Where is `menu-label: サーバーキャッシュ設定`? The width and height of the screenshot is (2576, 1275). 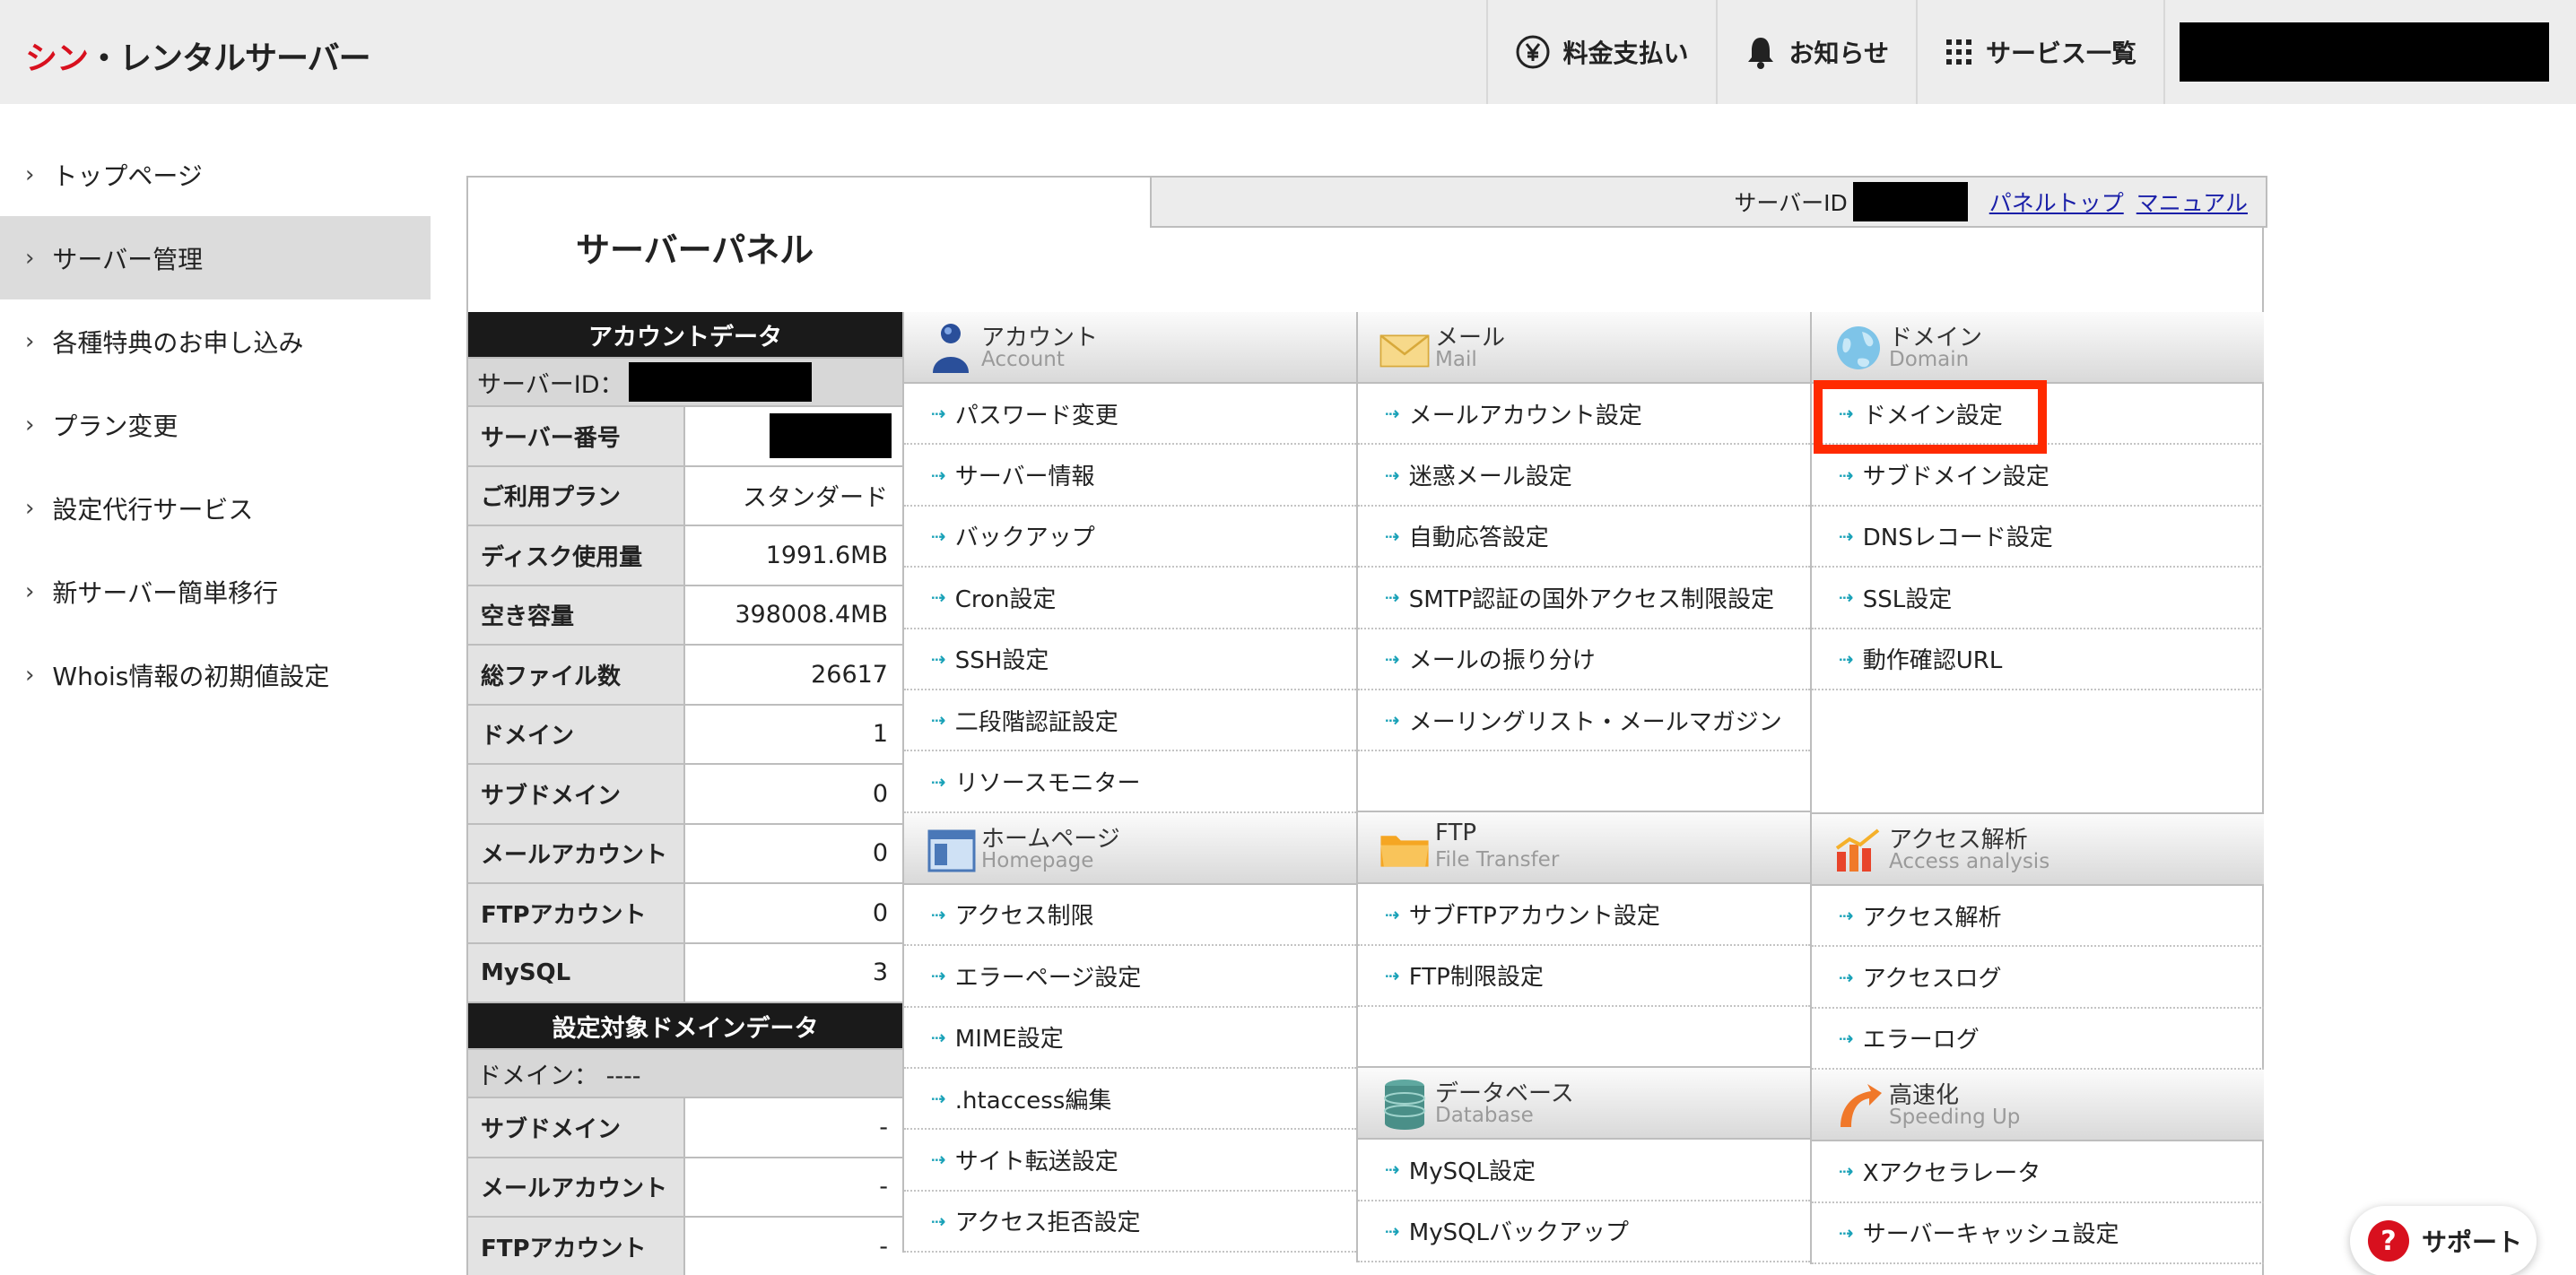
menu-label: サーバーキャッシュ設定 is located at coordinates (1990, 1235).